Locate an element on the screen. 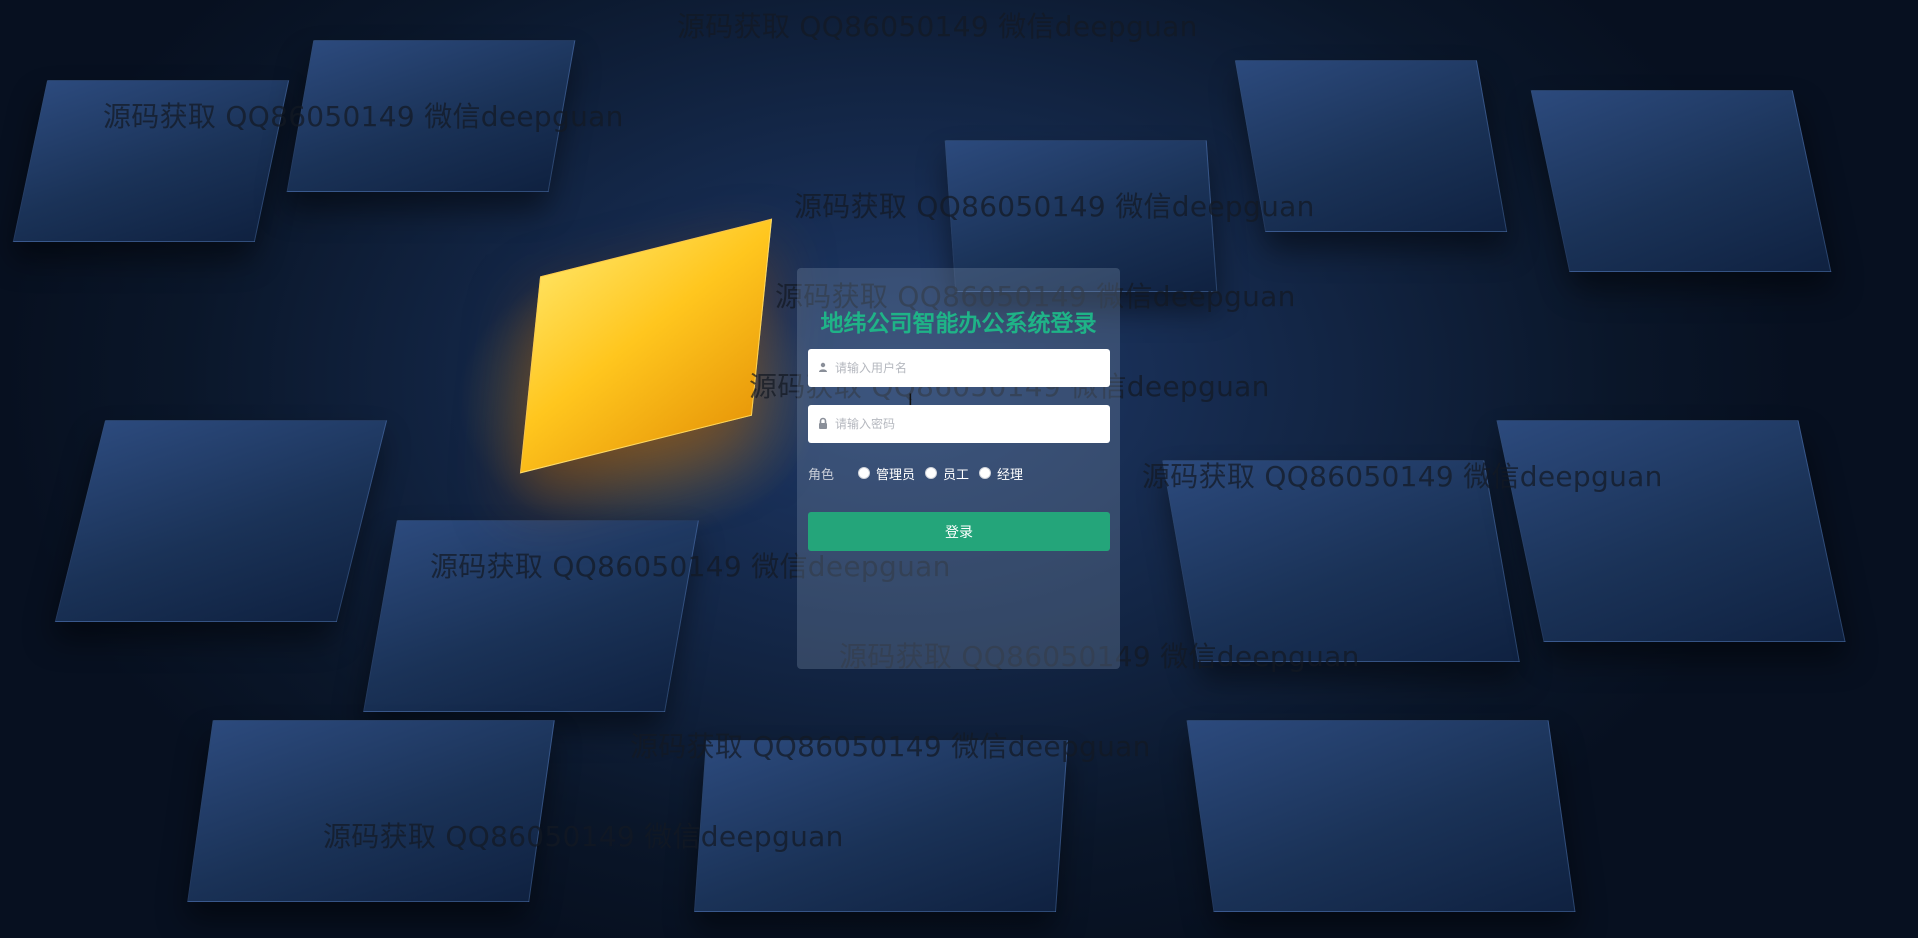 This screenshot has width=1918, height=938. role-option-employee: 员工 is located at coordinates (947, 473).